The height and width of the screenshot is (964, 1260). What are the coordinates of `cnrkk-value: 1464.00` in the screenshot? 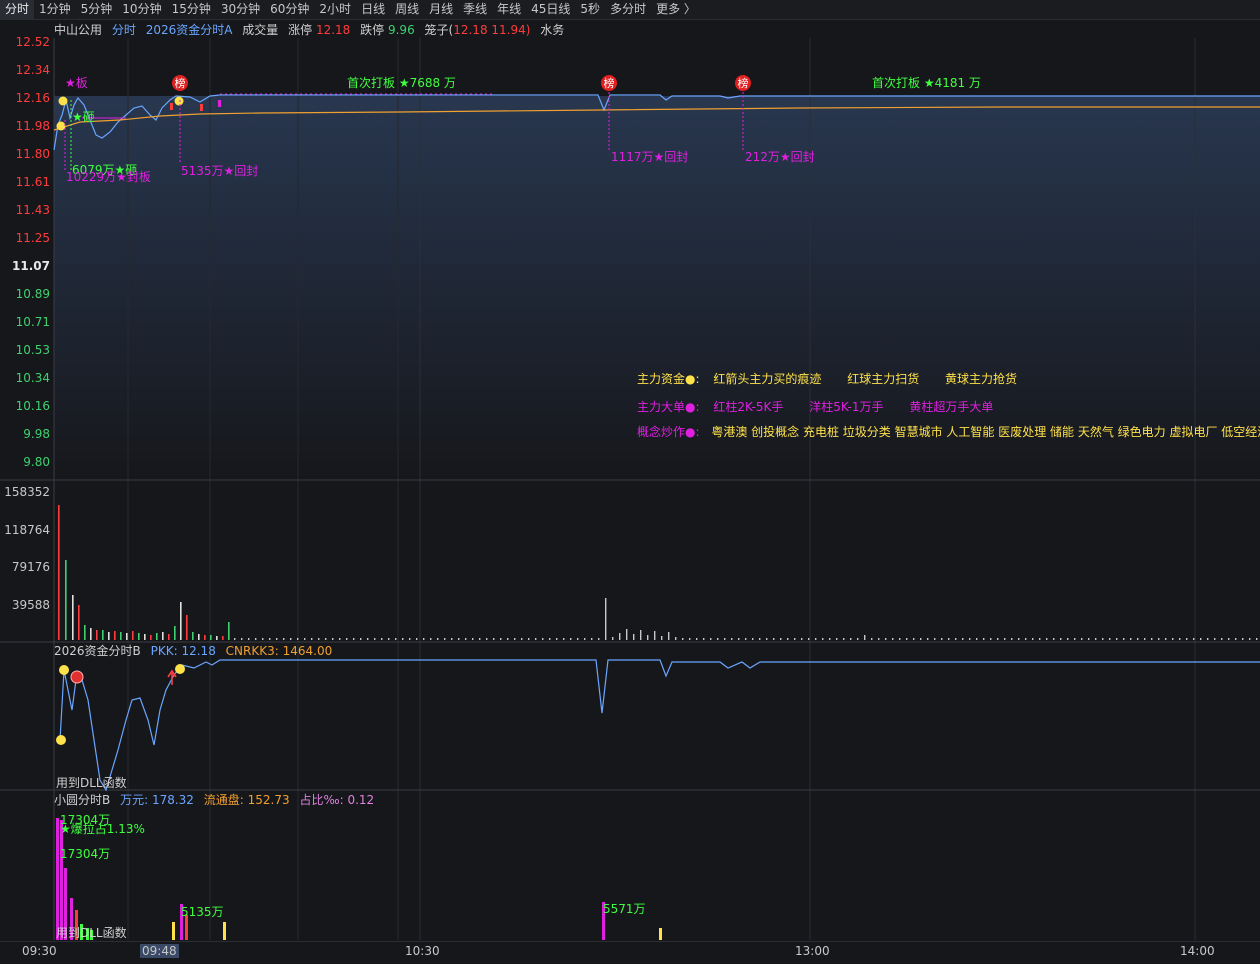 It's located at (307, 651).